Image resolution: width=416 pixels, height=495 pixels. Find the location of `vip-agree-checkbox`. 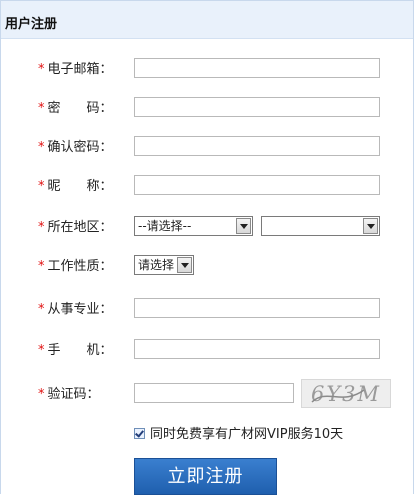

vip-agree-checkbox is located at coordinates (139, 433).